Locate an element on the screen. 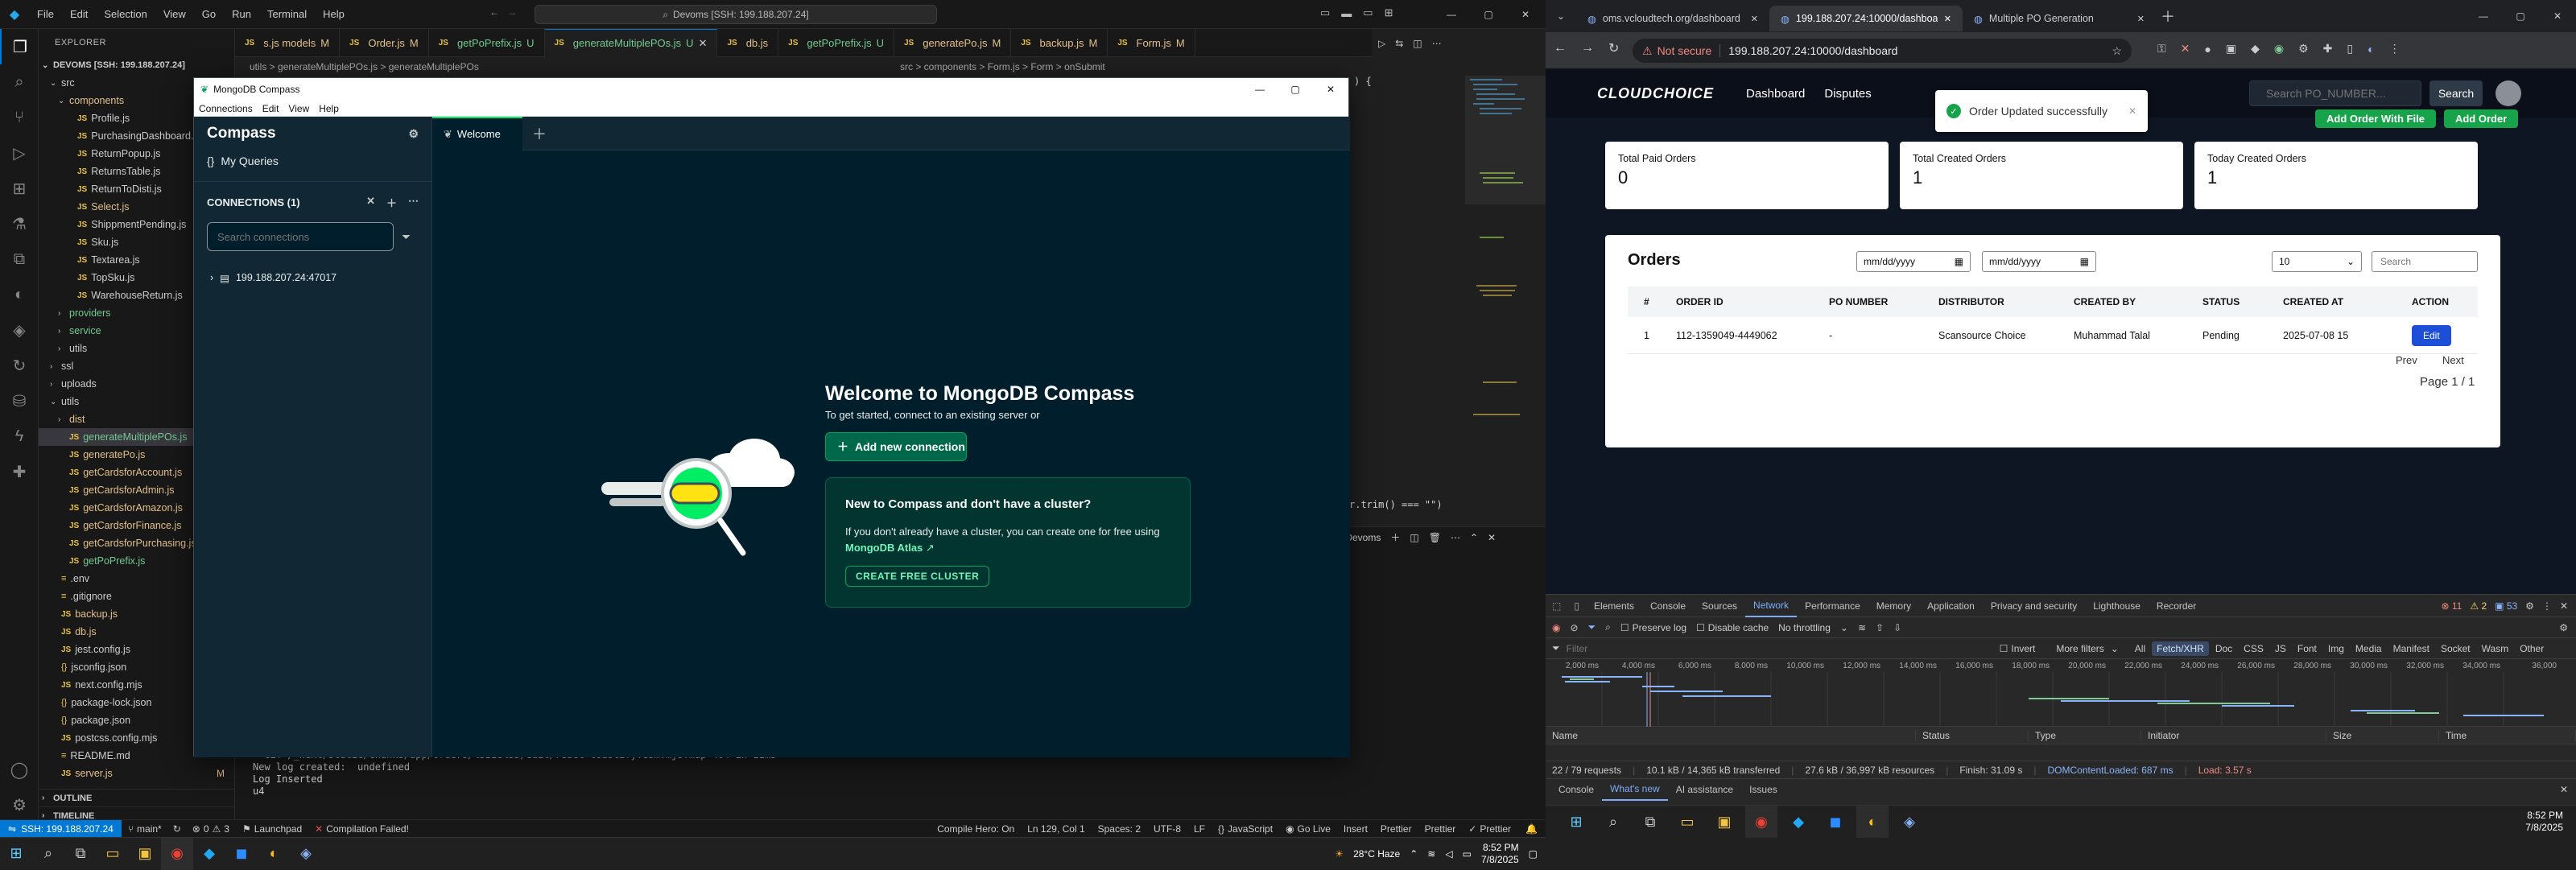  nav-disputes: Disputes is located at coordinates (1848, 94).